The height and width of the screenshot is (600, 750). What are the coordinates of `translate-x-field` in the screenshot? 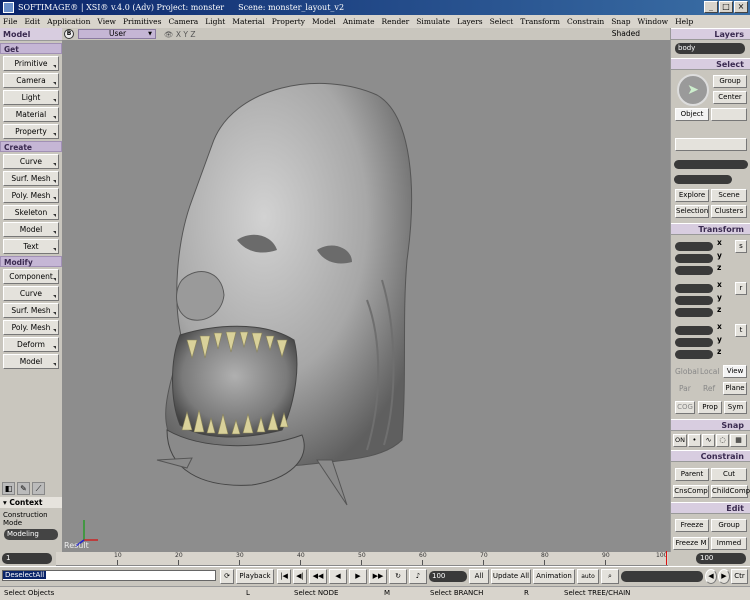 It's located at (694, 330).